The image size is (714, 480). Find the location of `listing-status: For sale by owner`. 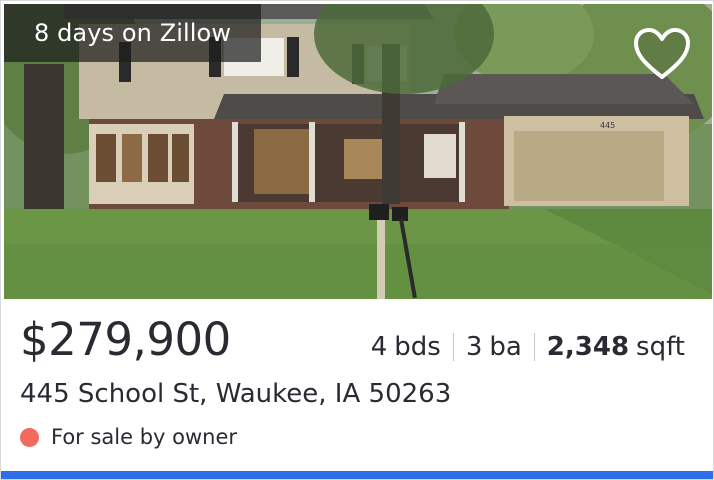

listing-status: For sale by owner is located at coordinates (128, 437).